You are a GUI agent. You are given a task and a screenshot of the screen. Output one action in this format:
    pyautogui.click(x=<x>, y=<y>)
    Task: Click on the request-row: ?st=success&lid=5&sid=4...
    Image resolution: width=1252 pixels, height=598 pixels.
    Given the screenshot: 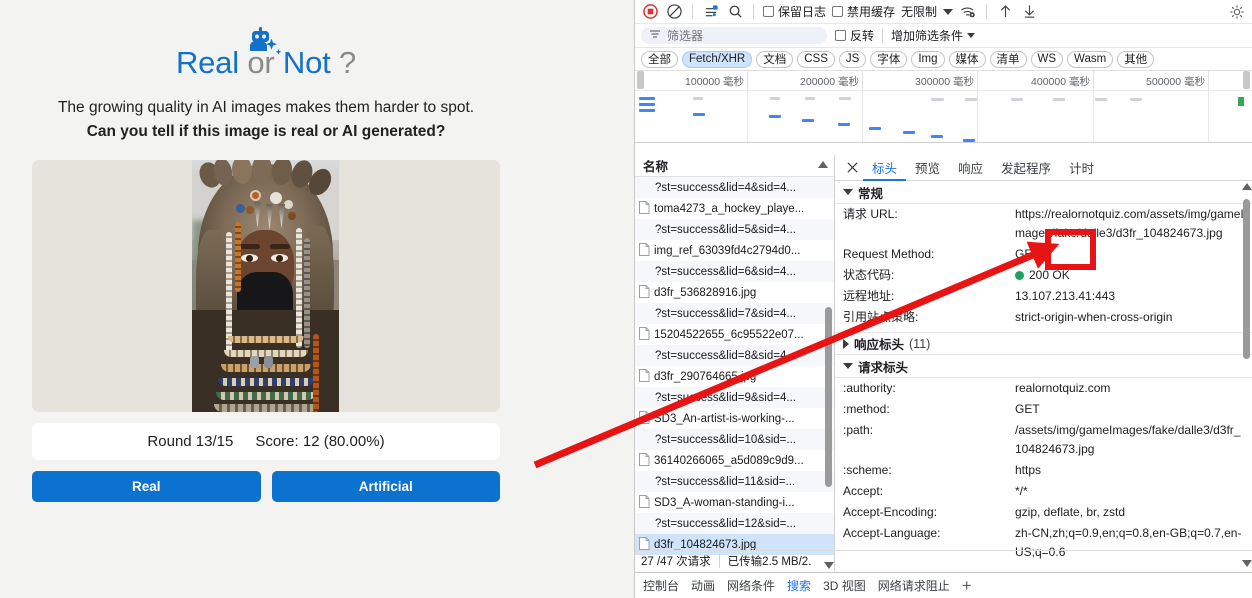 What is the action you would take?
    pyautogui.click(x=734, y=229)
    